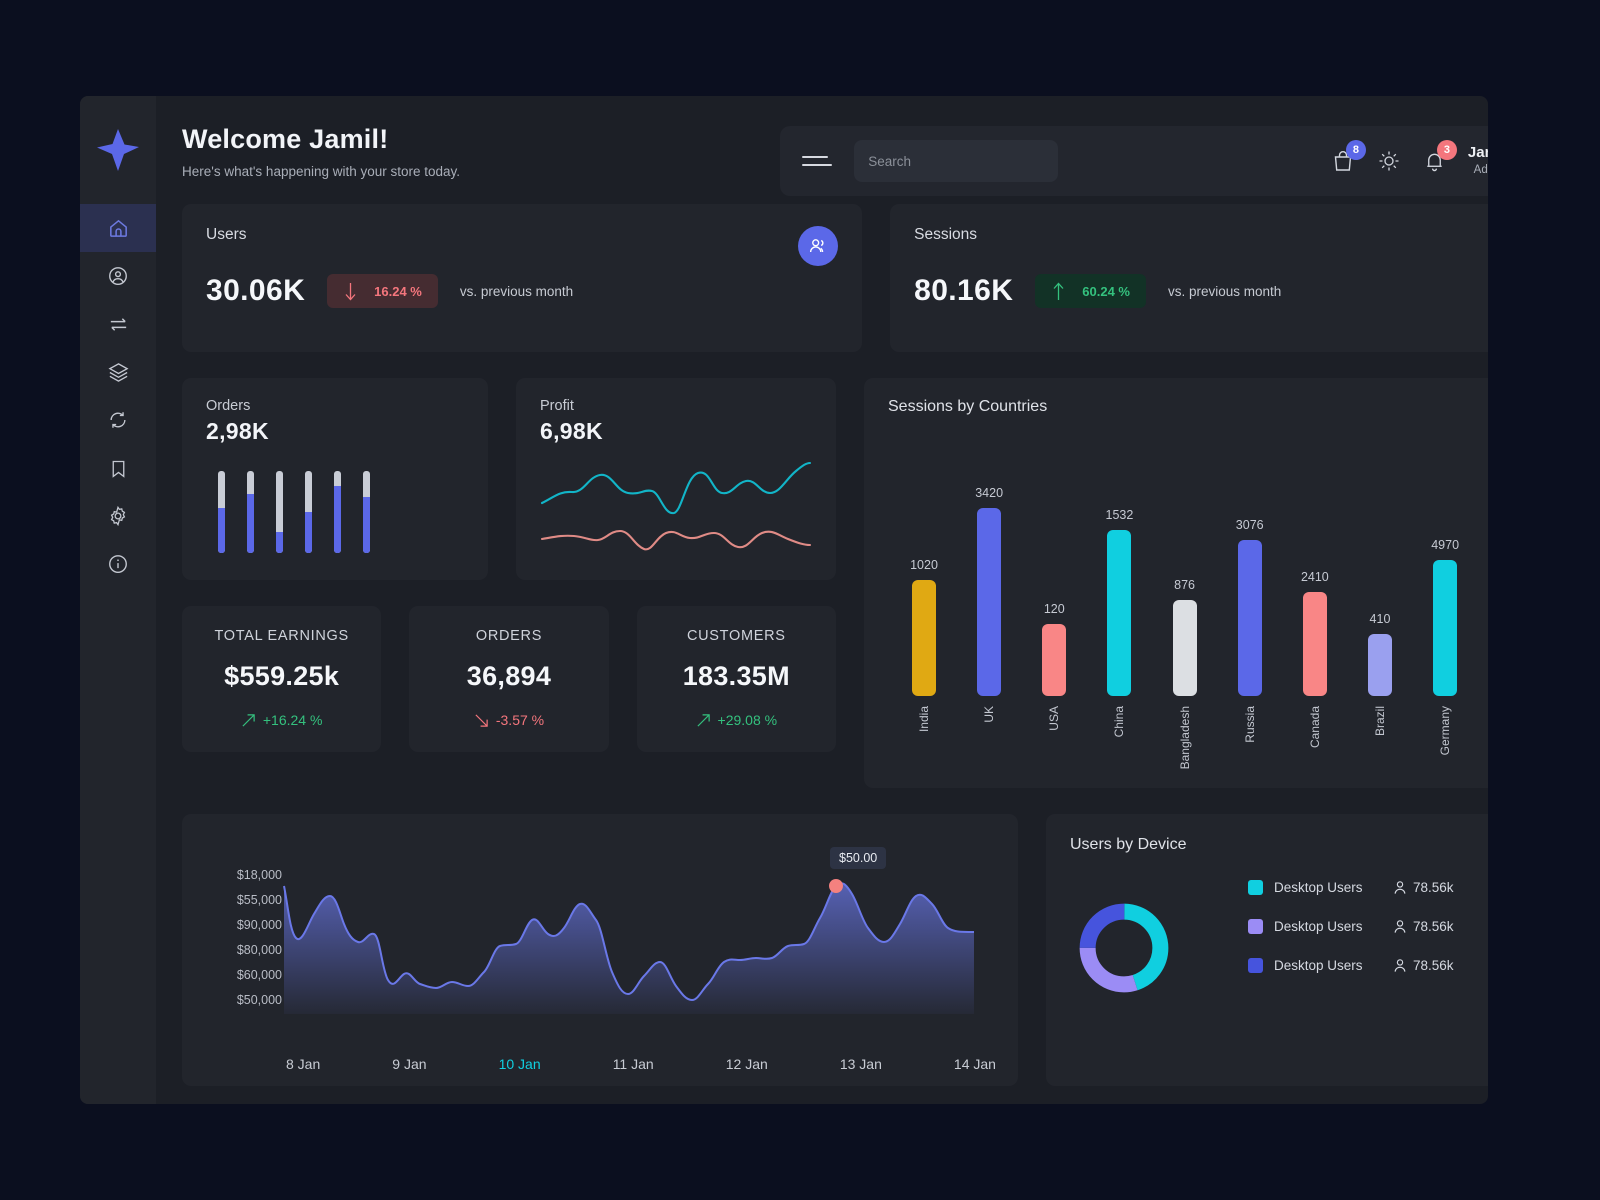 Image resolution: width=1600 pixels, height=1200 pixels. What do you see at coordinates (1480, 170) in the screenshot?
I see `profile-role: Admin` at bounding box center [1480, 170].